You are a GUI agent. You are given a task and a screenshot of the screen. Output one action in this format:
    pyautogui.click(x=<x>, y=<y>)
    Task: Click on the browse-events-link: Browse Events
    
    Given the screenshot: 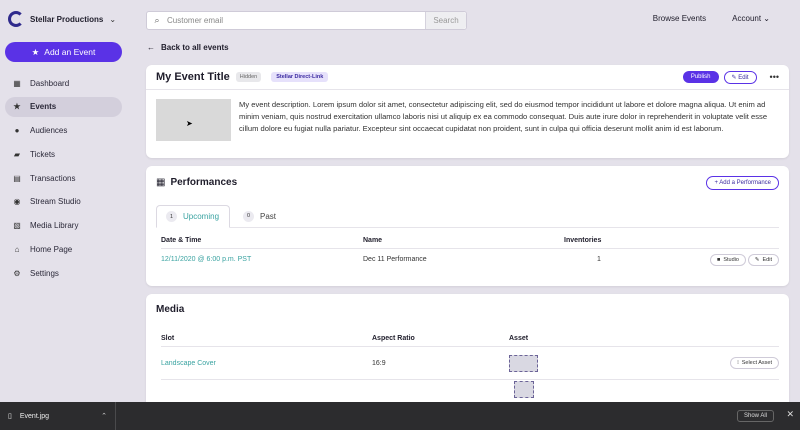 What is the action you would take?
    pyautogui.click(x=679, y=18)
    